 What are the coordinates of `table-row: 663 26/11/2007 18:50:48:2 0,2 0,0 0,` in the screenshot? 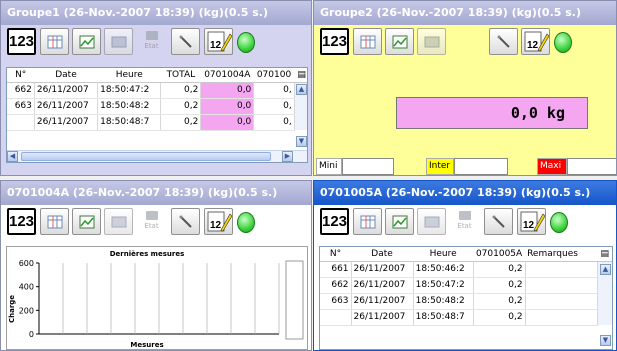 It's located at (157, 106).